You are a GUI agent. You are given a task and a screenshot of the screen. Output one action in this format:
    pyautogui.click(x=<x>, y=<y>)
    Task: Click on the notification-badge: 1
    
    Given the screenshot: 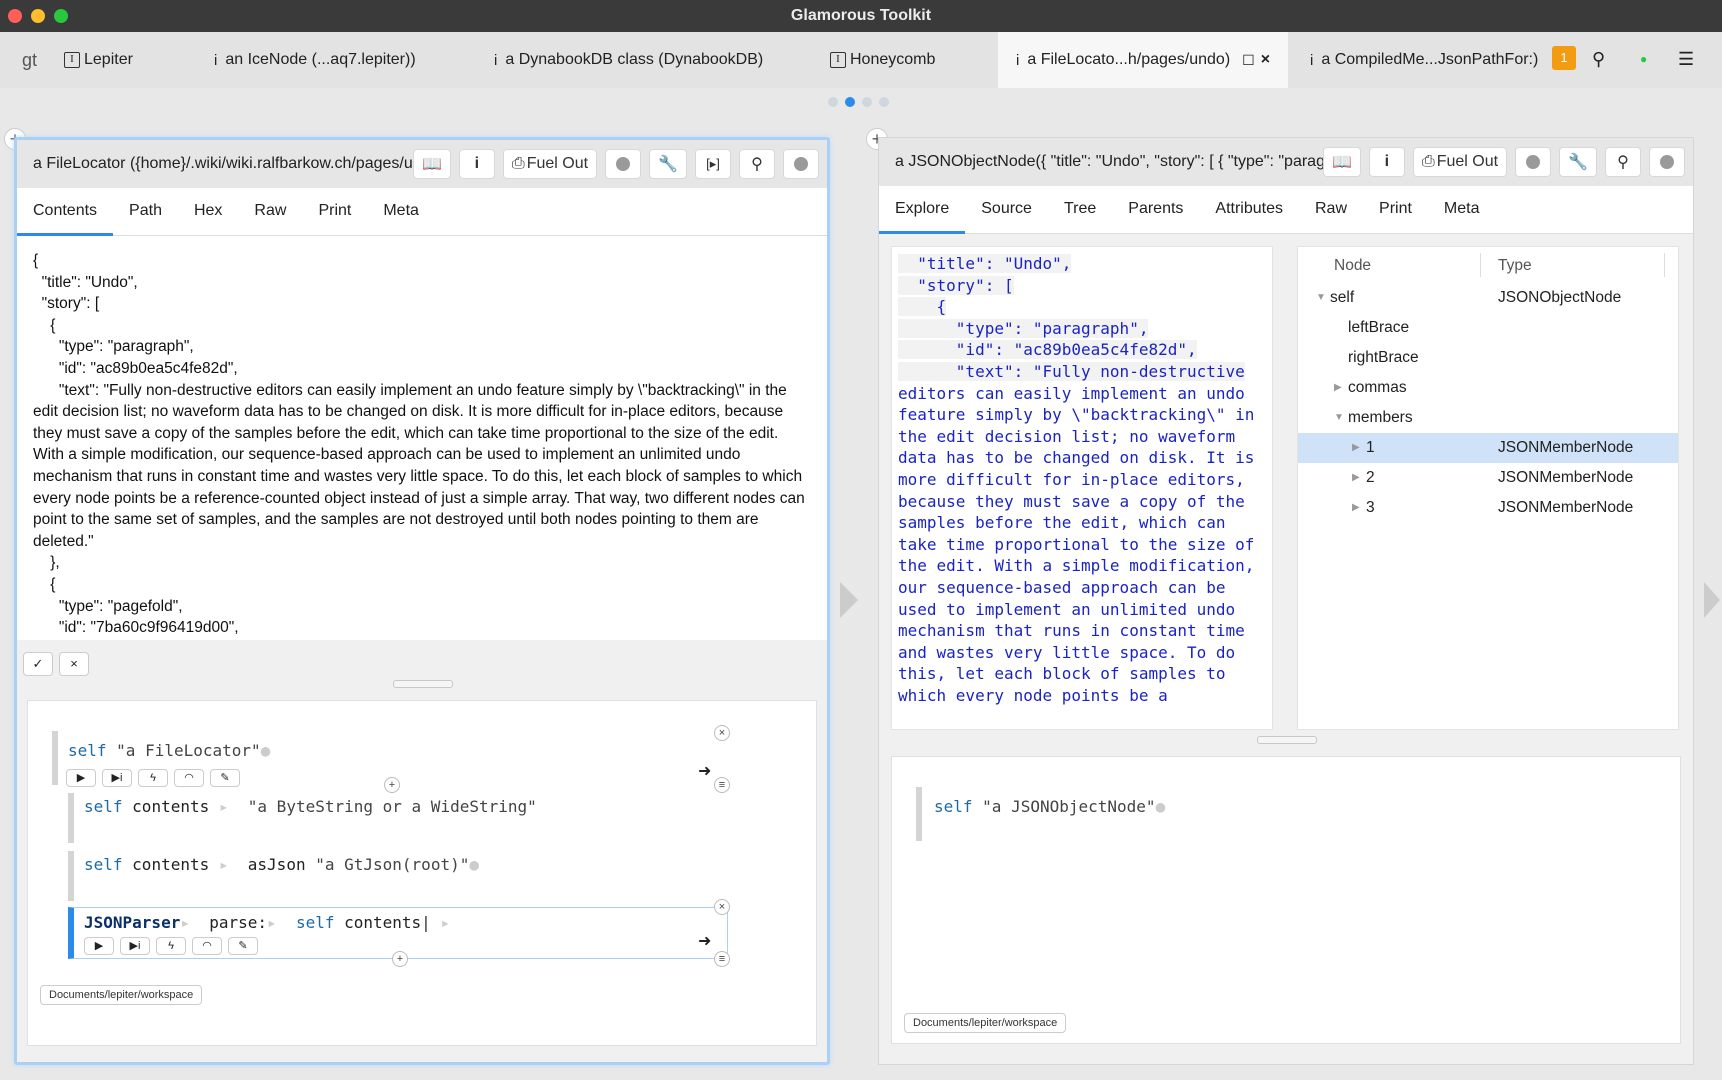 What is the action you would take?
    pyautogui.click(x=1564, y=58)
    